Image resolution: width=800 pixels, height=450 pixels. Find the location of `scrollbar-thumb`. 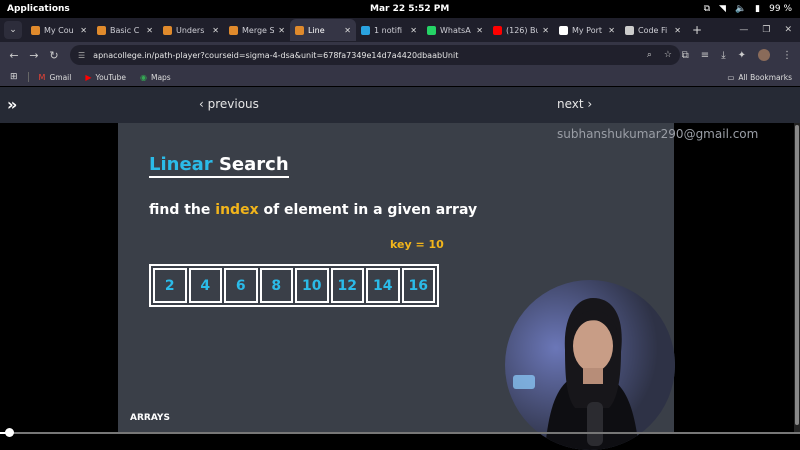

scrollbar-thumb is located at coordinates (797, 275).